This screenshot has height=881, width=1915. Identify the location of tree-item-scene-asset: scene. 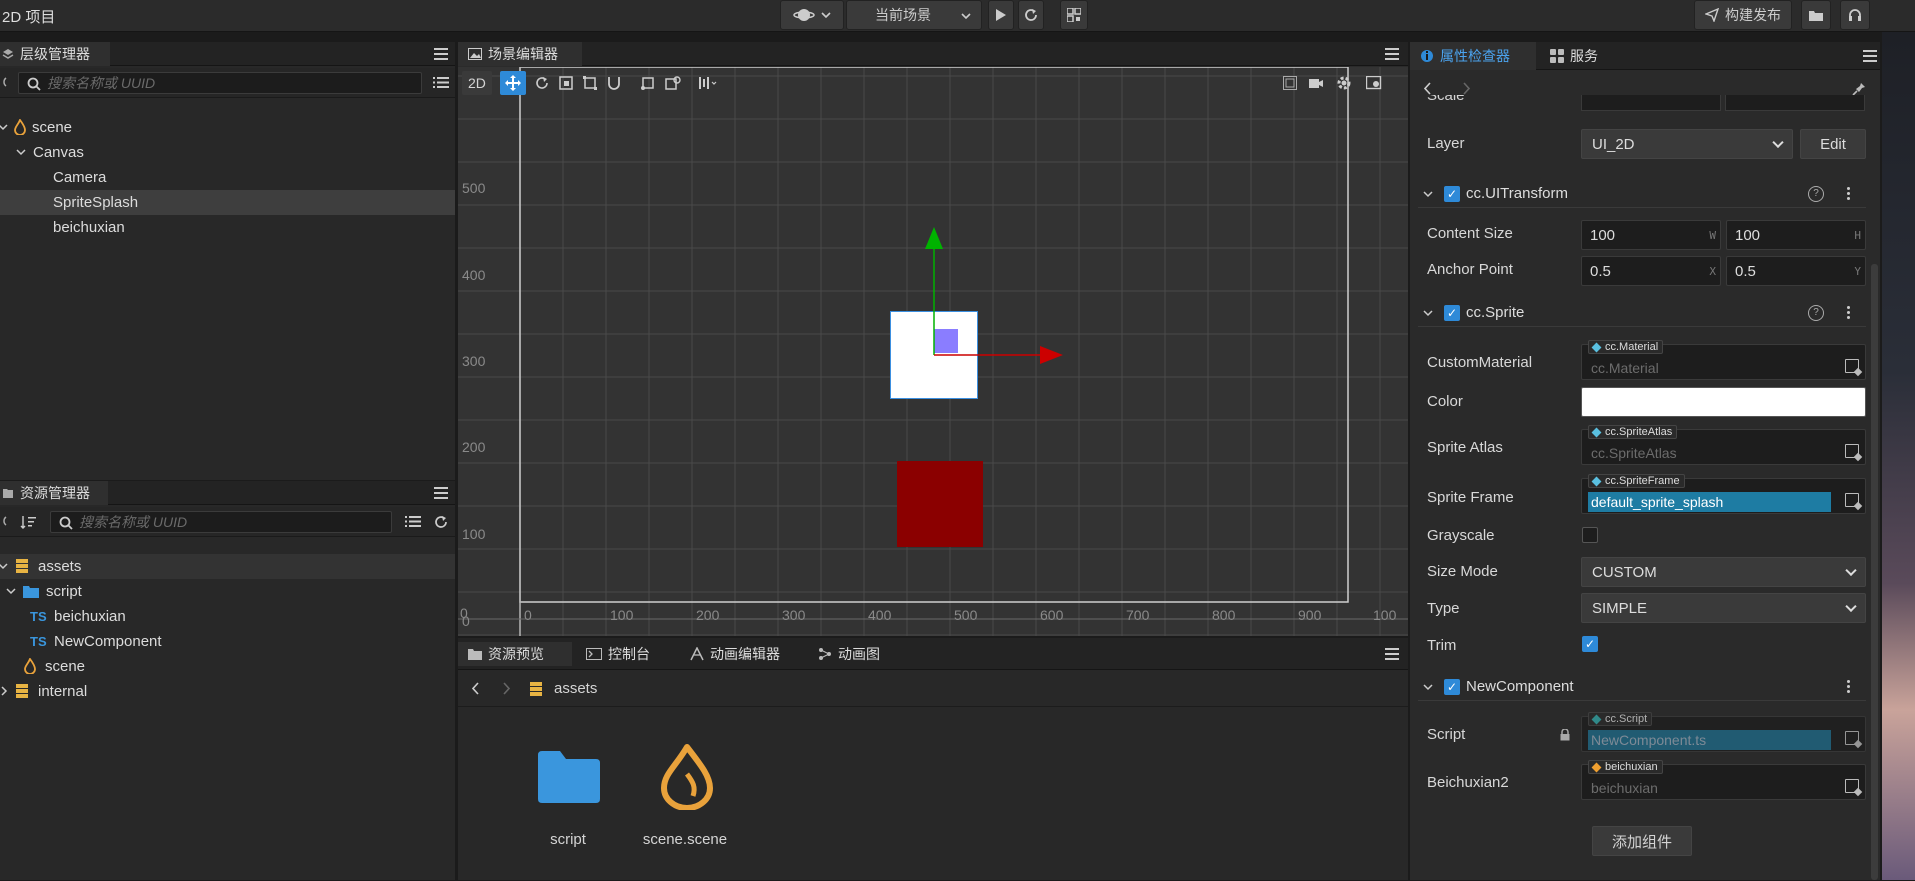
(227, 666).